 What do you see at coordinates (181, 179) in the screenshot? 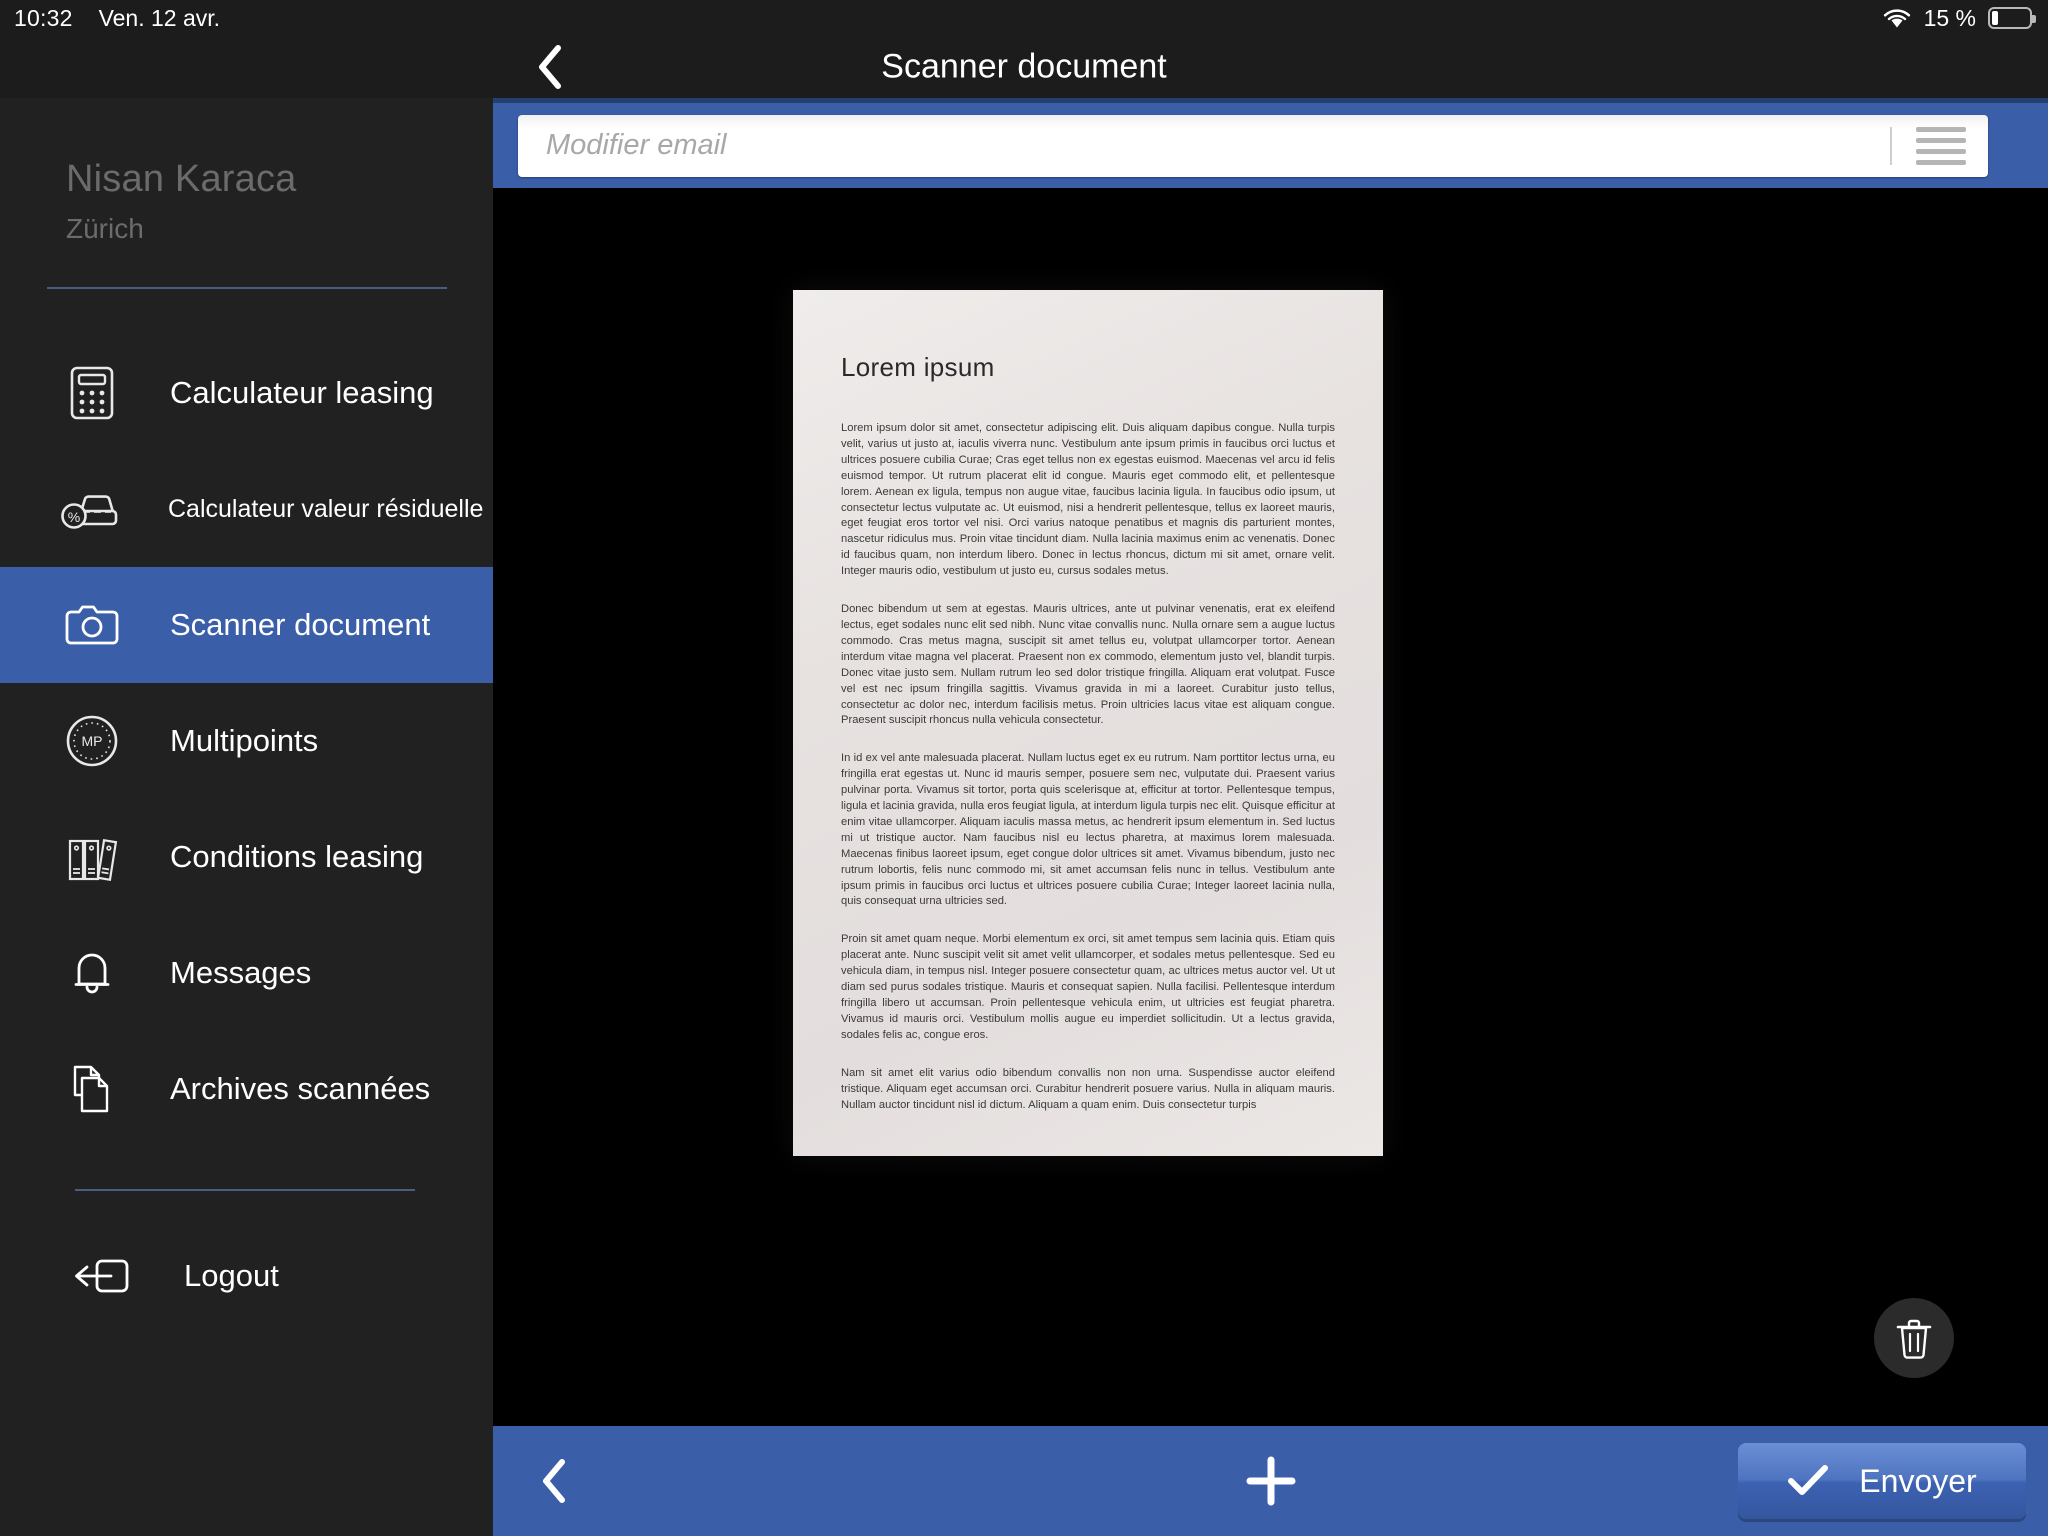
I see `user-name: Nisan Karaca` at bounding box center [181, 179].